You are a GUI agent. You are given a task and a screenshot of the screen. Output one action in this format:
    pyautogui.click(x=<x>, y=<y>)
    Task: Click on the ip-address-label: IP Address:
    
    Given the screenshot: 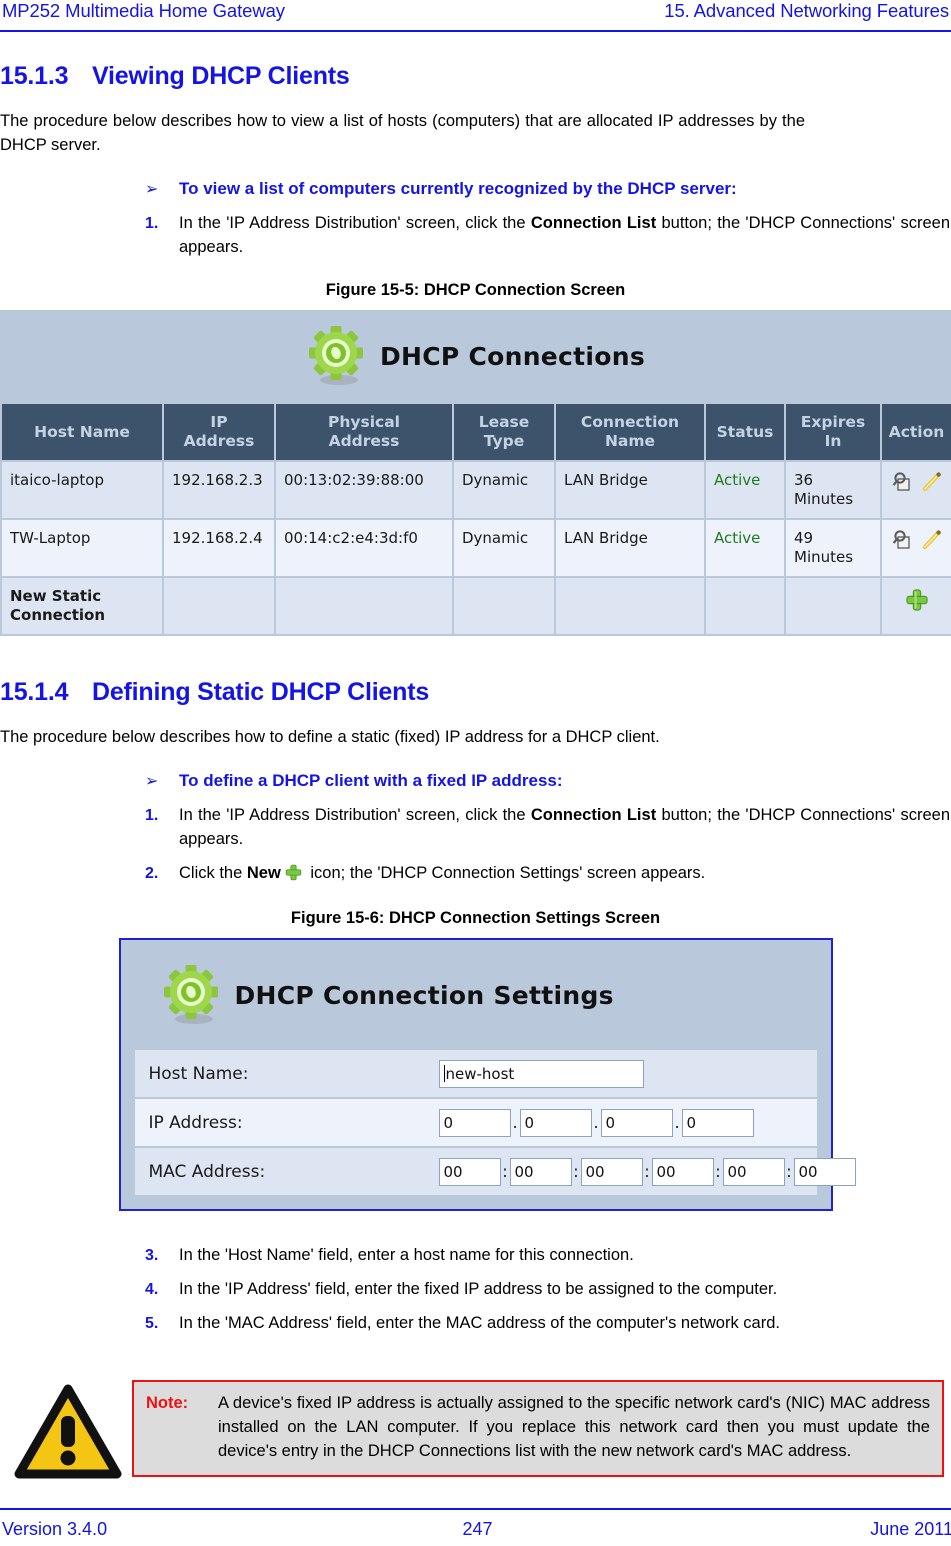 What is the action you would take?
    pyautogui.click(x=195, y=1122)
    